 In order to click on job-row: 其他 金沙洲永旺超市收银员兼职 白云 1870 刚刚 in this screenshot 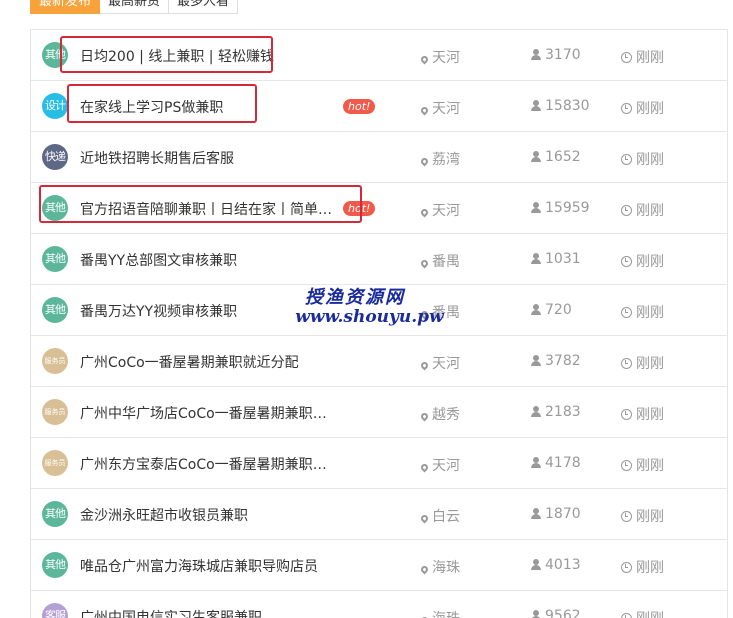, I will do `click(379, 514)`.